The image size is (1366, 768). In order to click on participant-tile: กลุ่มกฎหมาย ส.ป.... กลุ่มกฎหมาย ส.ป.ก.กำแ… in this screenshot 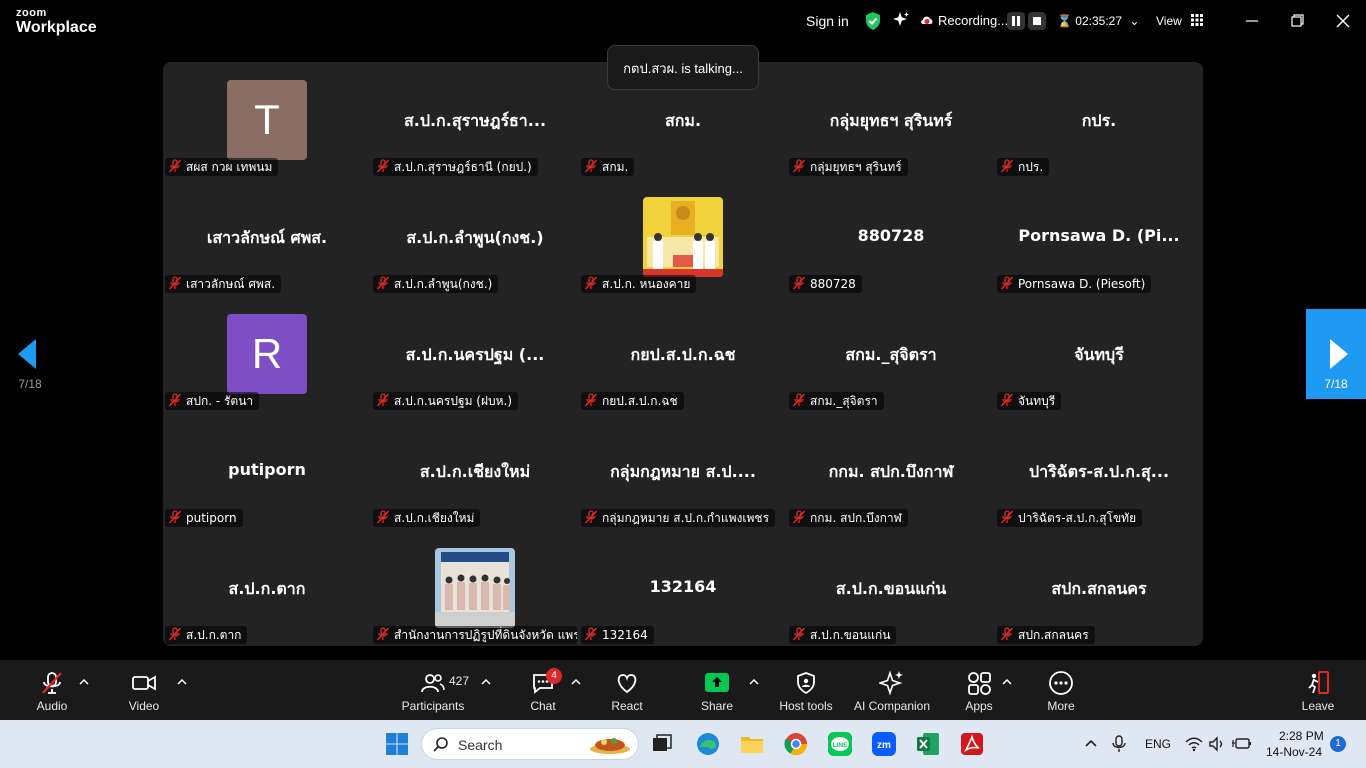, I will do `click(683, 471)`.